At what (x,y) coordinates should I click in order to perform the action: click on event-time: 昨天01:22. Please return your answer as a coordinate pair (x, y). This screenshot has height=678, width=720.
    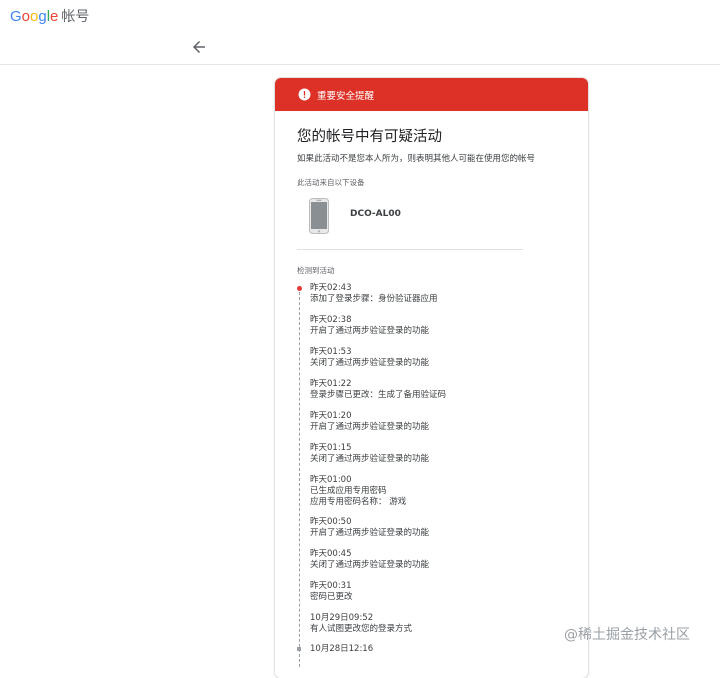
    Looking at the image, I should click on (331, 384).